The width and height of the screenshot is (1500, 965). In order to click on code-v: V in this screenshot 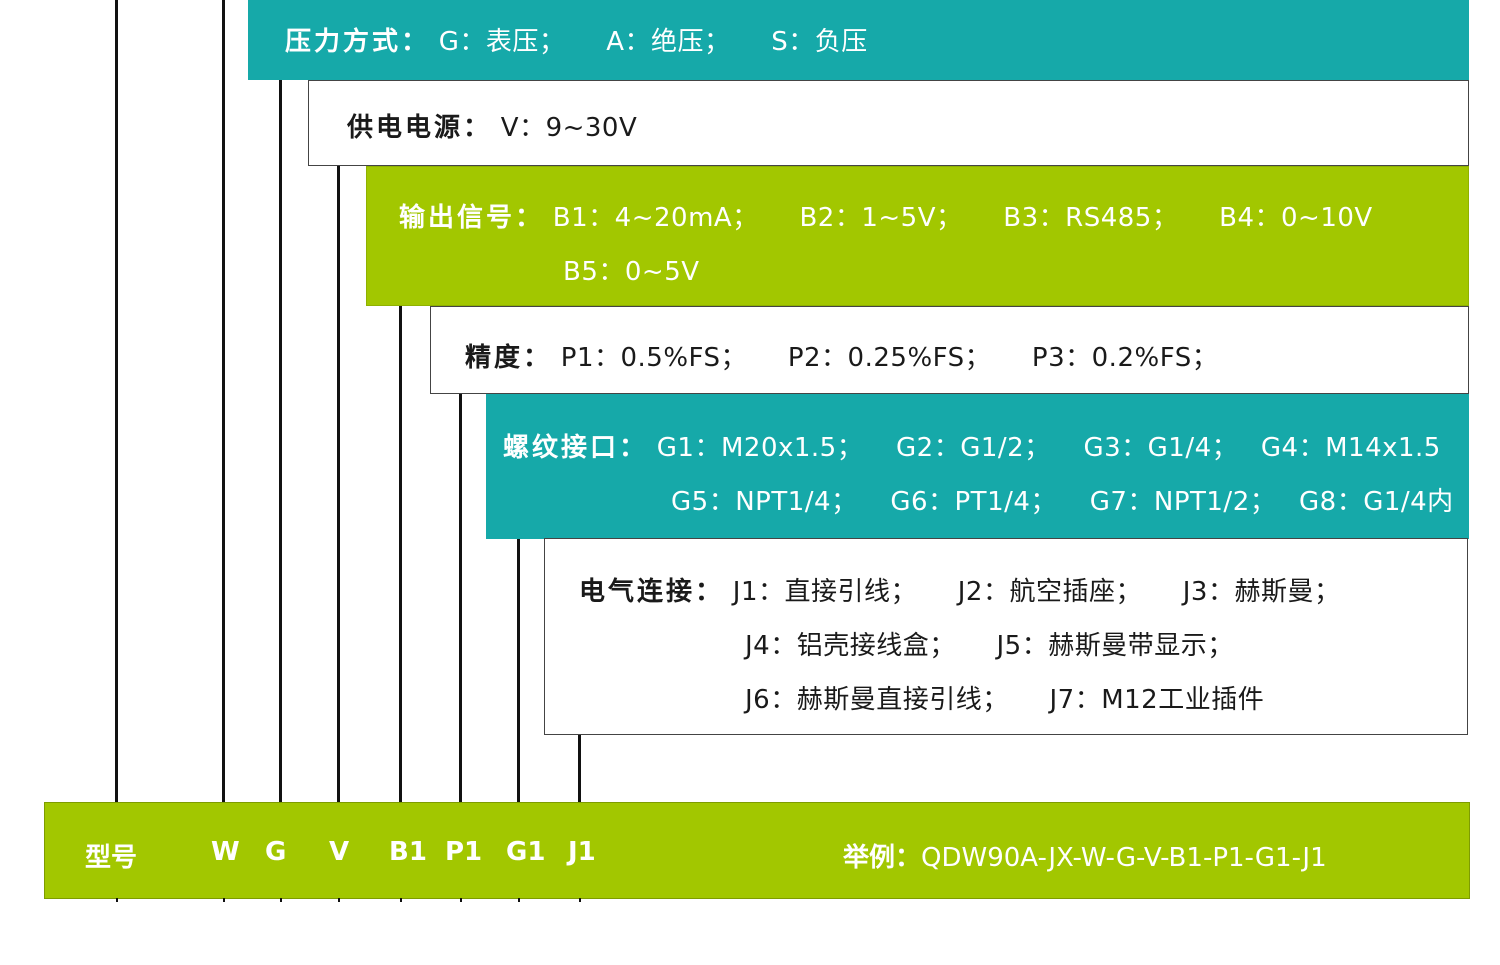, I will do `click(339, 852)`.